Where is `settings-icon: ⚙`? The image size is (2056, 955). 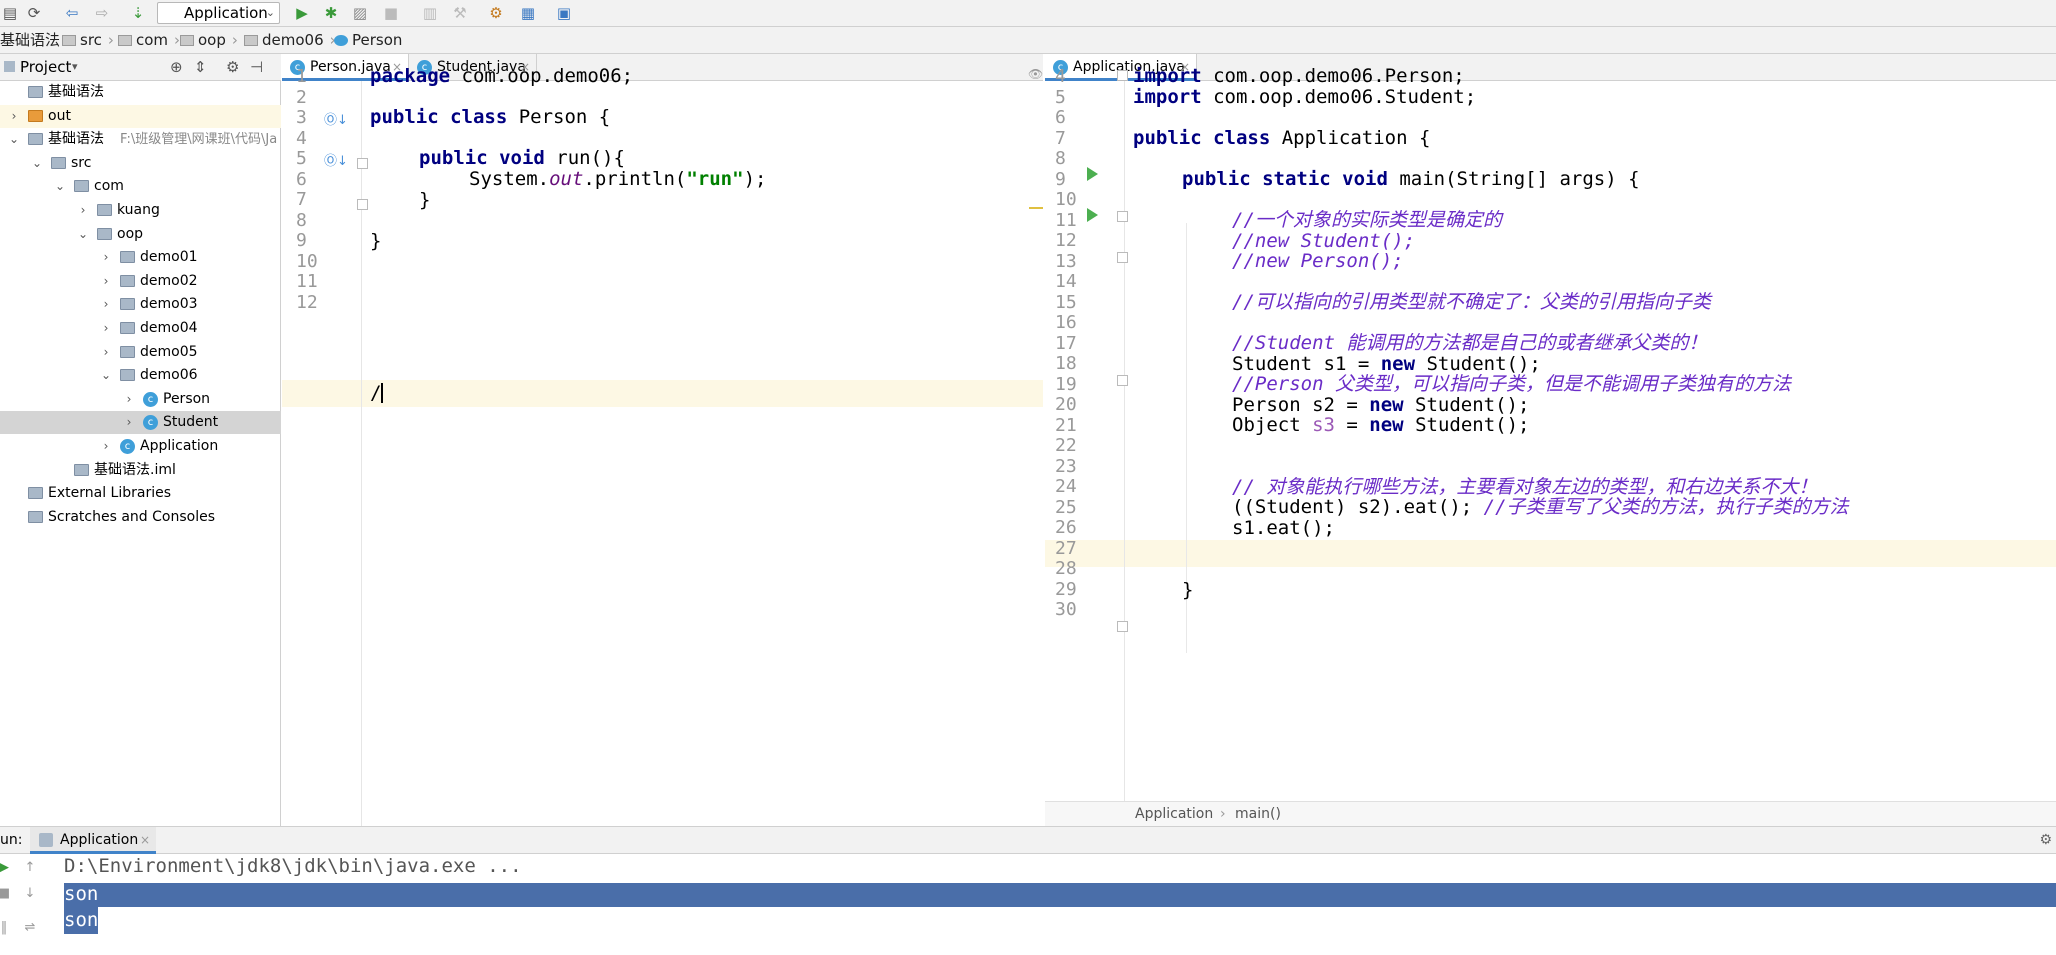 settings-icon: ⚙ is located at coordinates (496, 13).